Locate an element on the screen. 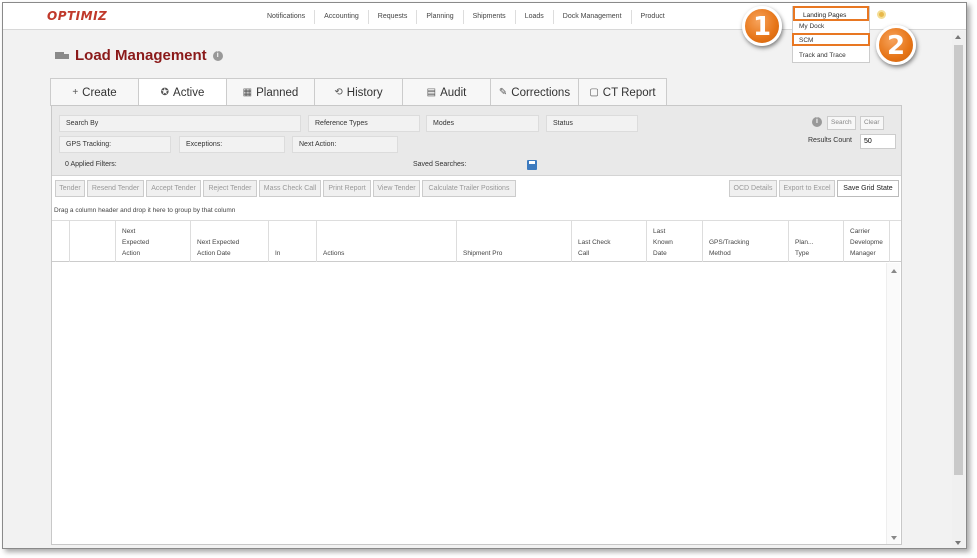 The width and height of the screenshot is (977, 558). dropdown-item-my-dock: My Dock is located at coordinates (811, 26).